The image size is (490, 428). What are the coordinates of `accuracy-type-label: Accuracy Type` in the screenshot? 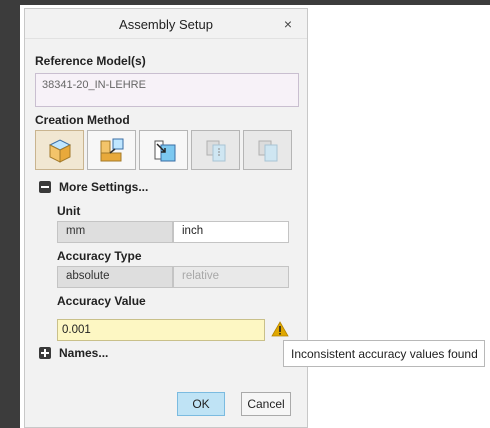 It's located at (99, 256).